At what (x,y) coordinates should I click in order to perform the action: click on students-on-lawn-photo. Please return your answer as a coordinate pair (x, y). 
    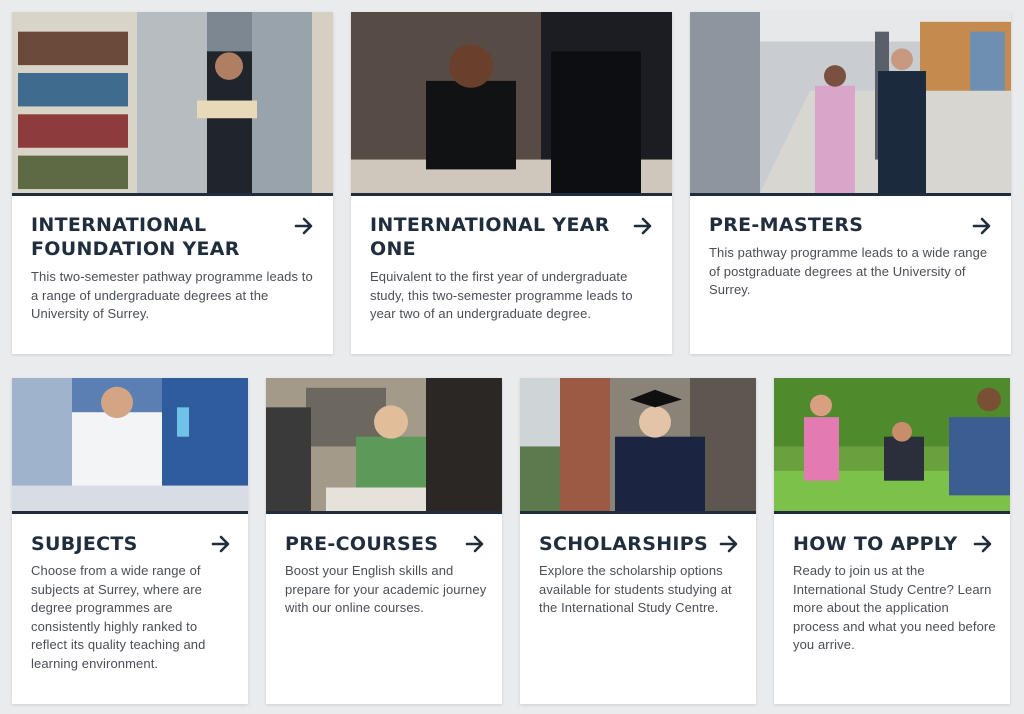
    Looking at the image, I should click on (892, 446).